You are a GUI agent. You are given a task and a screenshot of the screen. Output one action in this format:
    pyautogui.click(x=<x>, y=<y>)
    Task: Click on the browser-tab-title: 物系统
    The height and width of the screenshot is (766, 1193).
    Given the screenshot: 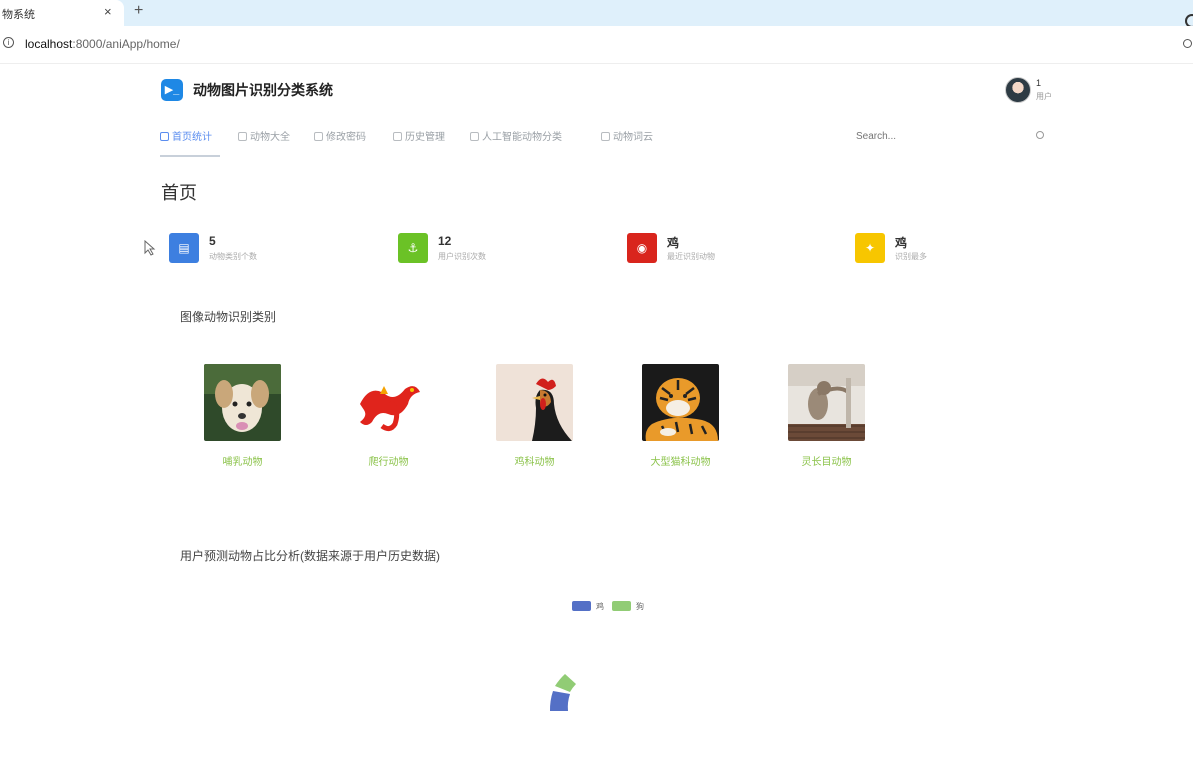 What is the action you would take?
    pyautogui.click(x=18, y=15)
    